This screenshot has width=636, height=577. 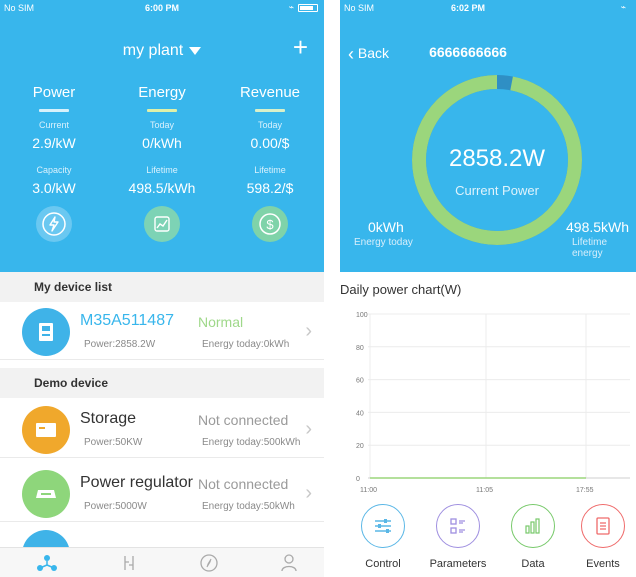 What do you see at coordinates (54, 143) in the screenshot?
I see `summary-value: 2.9/kW` at bounding box center [54, 143].